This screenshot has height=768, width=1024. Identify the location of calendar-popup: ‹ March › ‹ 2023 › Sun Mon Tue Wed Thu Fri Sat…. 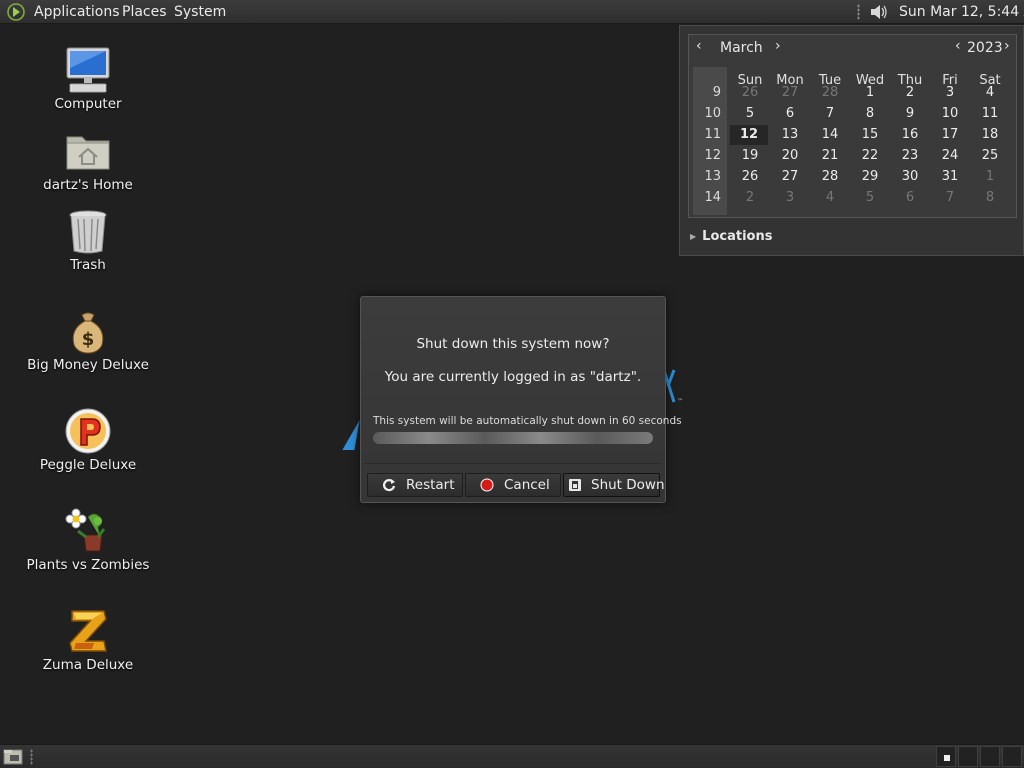
(851, 140).